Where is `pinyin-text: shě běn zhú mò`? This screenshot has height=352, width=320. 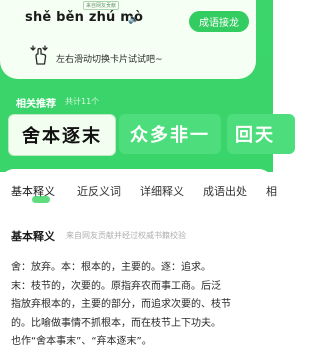
pinyin-text: shě běn zhú mò is located at coordinates (84, 17).